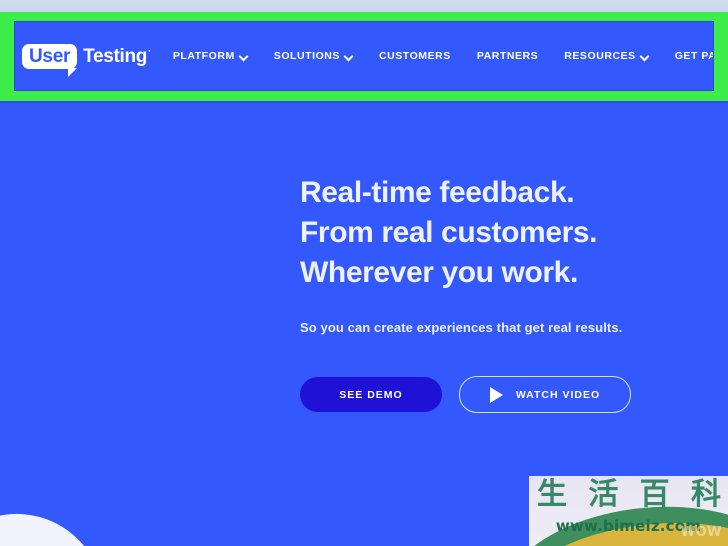 The width and height of the screenshot is (728, 546). What do you see at coordinates (50, 56) in the screenshot?
I see `logo-bubble-label: User` at bounding box center [50, 56].